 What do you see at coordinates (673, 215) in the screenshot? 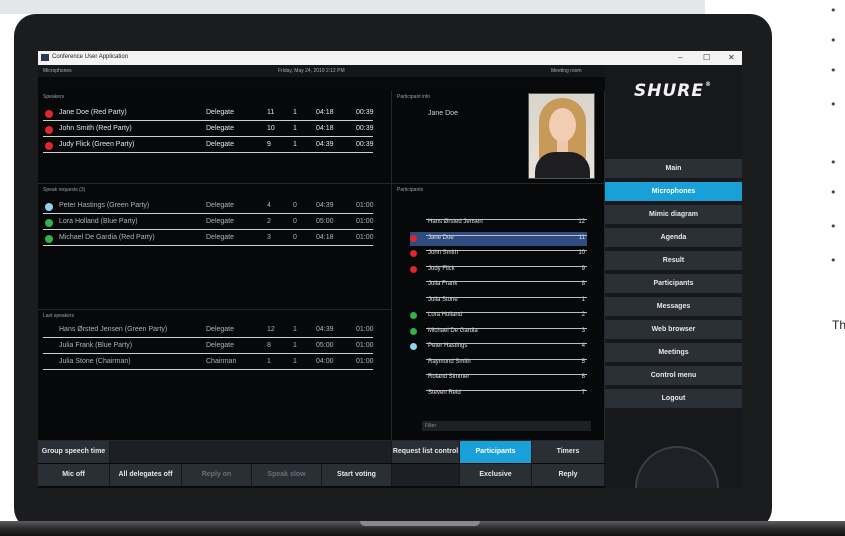
I see `sidebar-item-mimic-diagram: Mimic diagram` at bounding box center [673, 215].